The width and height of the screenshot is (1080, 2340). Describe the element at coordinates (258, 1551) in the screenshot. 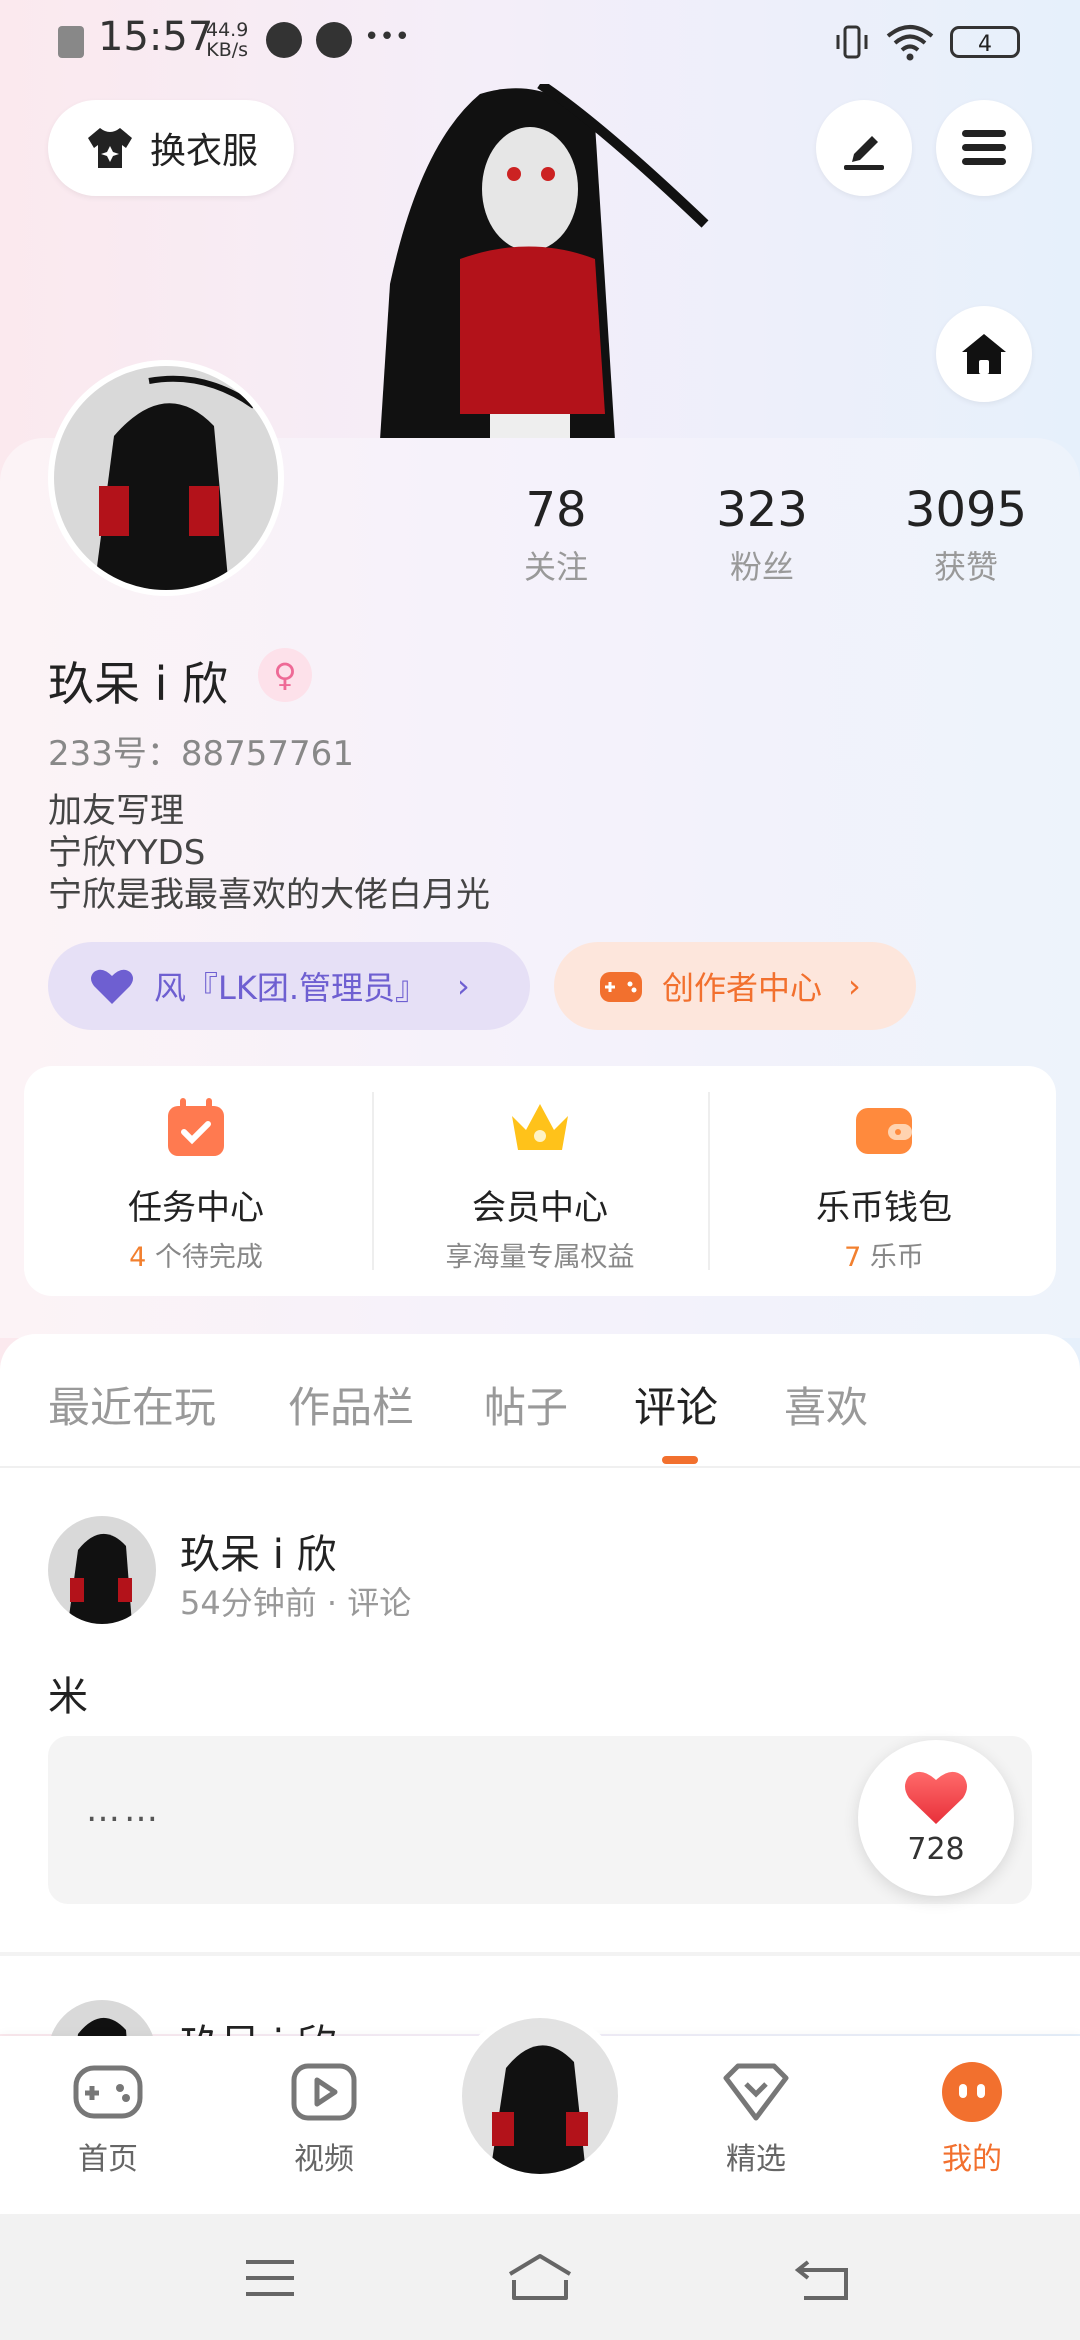

I see `post-author-name: 玖呆 i 欣` at that location.